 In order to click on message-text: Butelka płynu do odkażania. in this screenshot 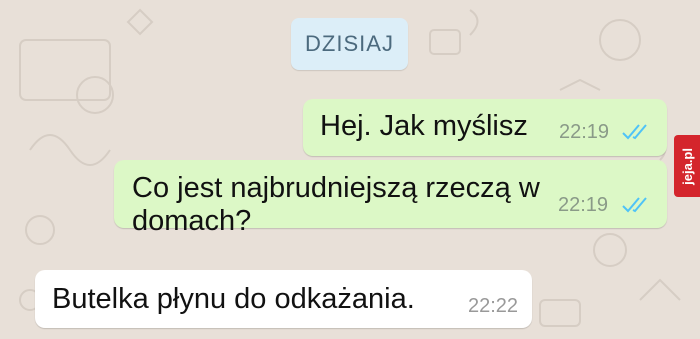, I will do `click(233, 299)`.